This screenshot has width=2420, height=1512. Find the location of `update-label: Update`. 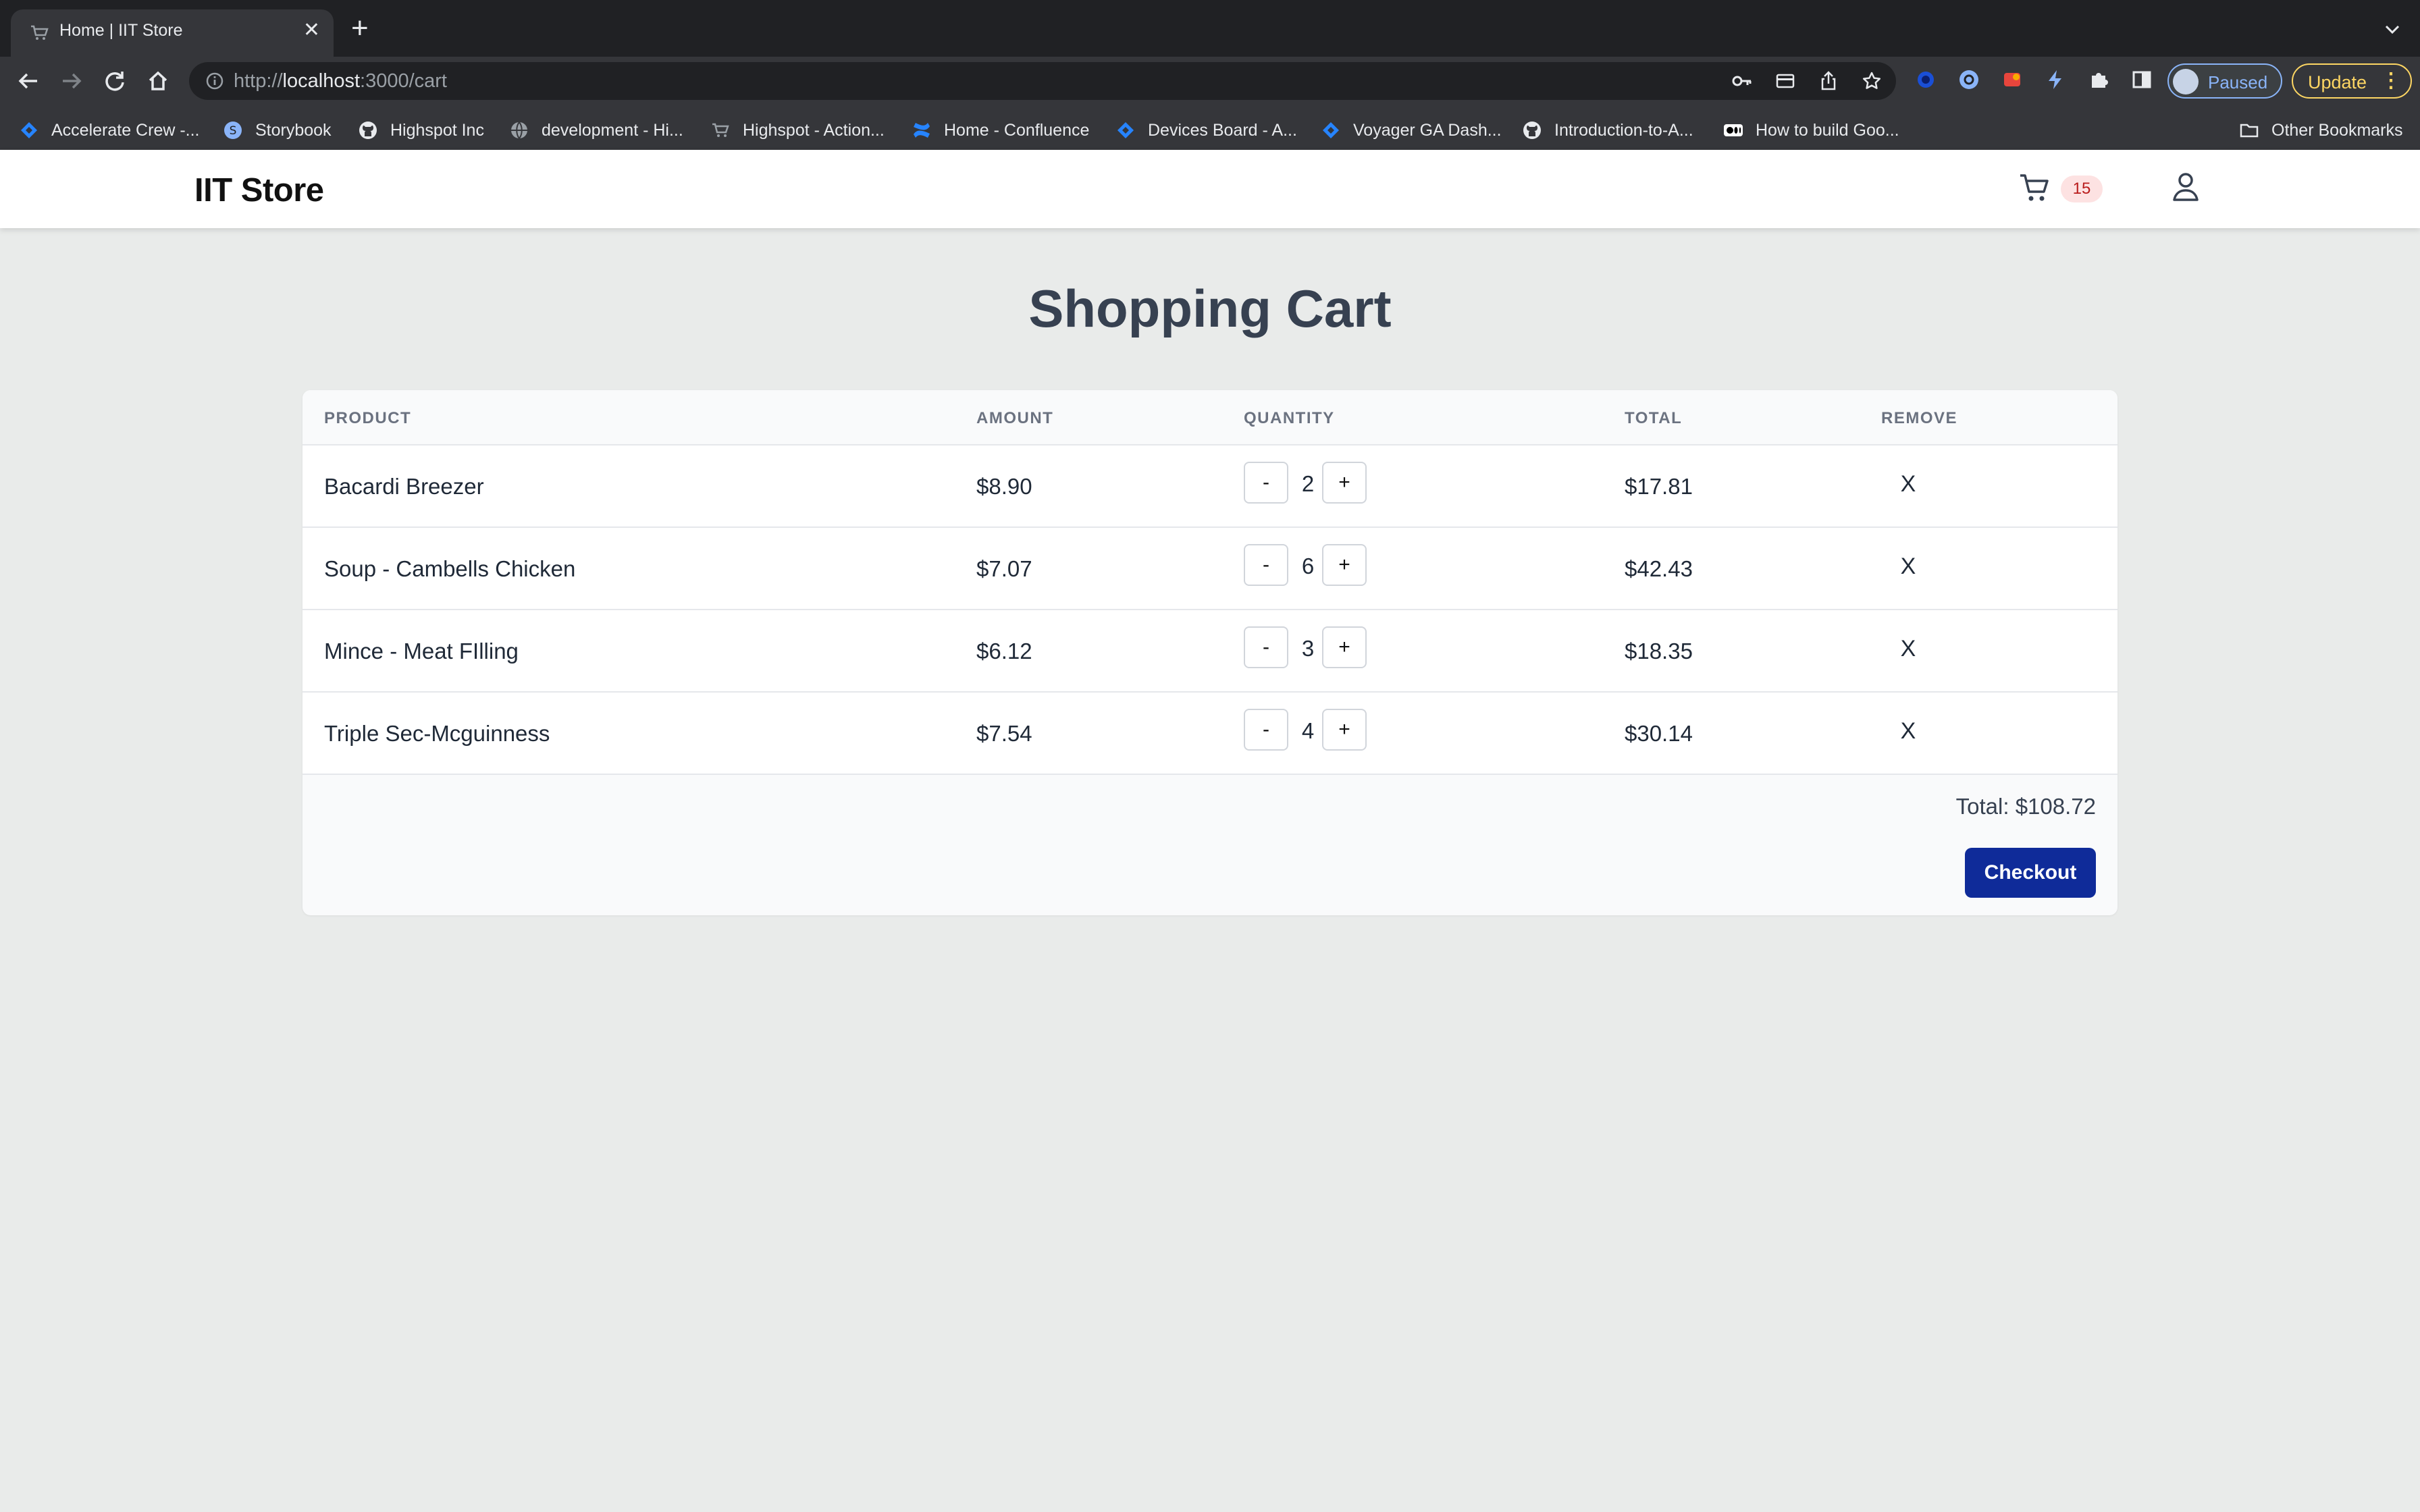

update-label: Update is located at coordinates (2337, 82).